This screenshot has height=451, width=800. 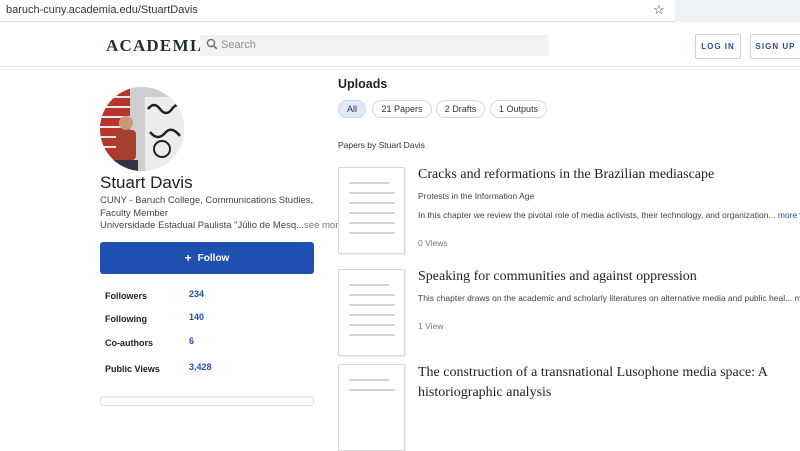 I want to click on academia-logo: ACADEMIA, so click(x=158, y=46).